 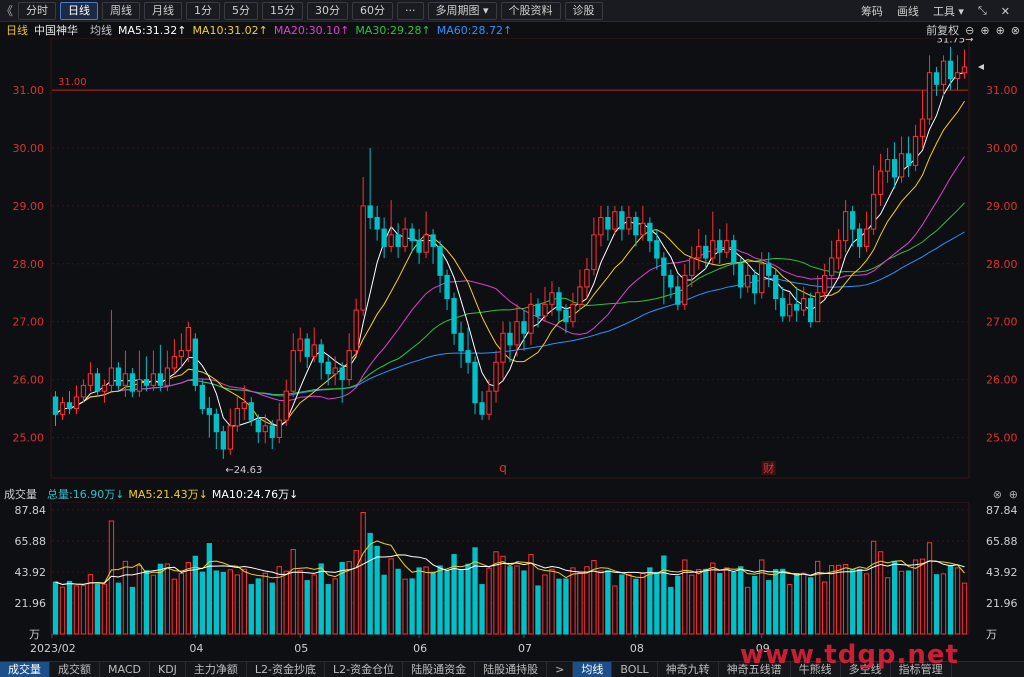 I want to click on close-icon: ✕, so click(x=1005, y=11).